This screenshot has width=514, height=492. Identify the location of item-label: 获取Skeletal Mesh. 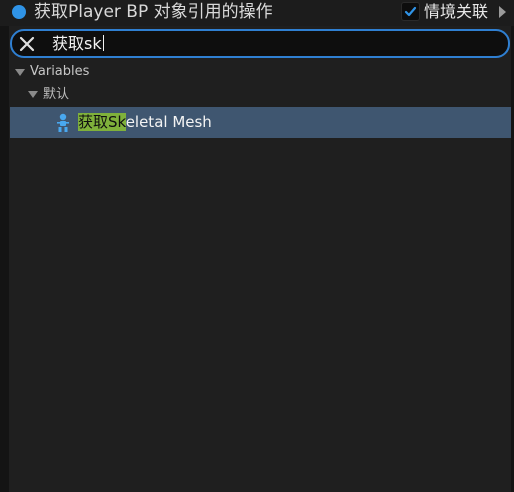
(145, 122).